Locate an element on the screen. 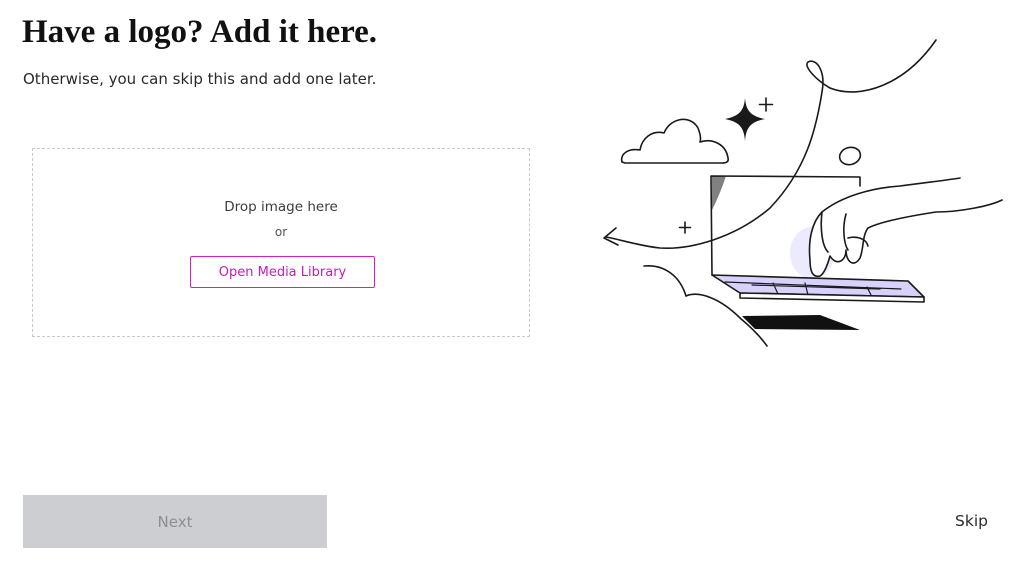 This screenshot has width=1024, height=567. plus-icon-top is located at coordinates (766, 104).